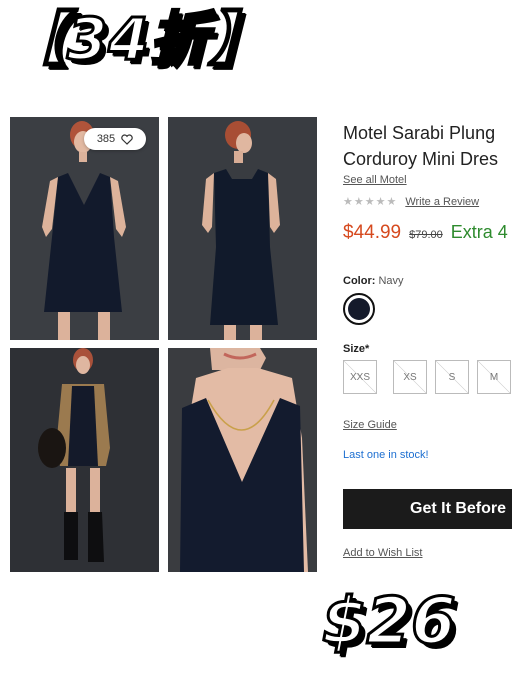  Describe the element at coordinates (138, 39) in the screenshot. I see `discount-banner: 【34折】` at that location.